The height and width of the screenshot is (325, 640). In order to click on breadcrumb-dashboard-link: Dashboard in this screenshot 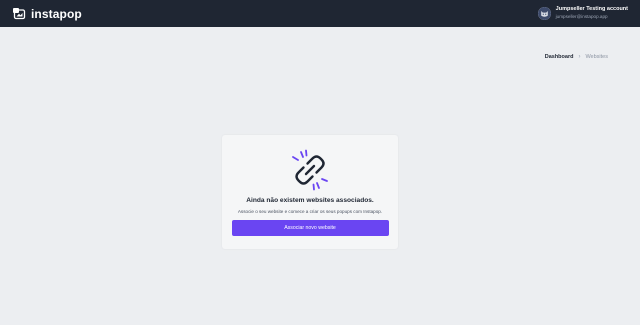, I will do `click(559, 57)`.